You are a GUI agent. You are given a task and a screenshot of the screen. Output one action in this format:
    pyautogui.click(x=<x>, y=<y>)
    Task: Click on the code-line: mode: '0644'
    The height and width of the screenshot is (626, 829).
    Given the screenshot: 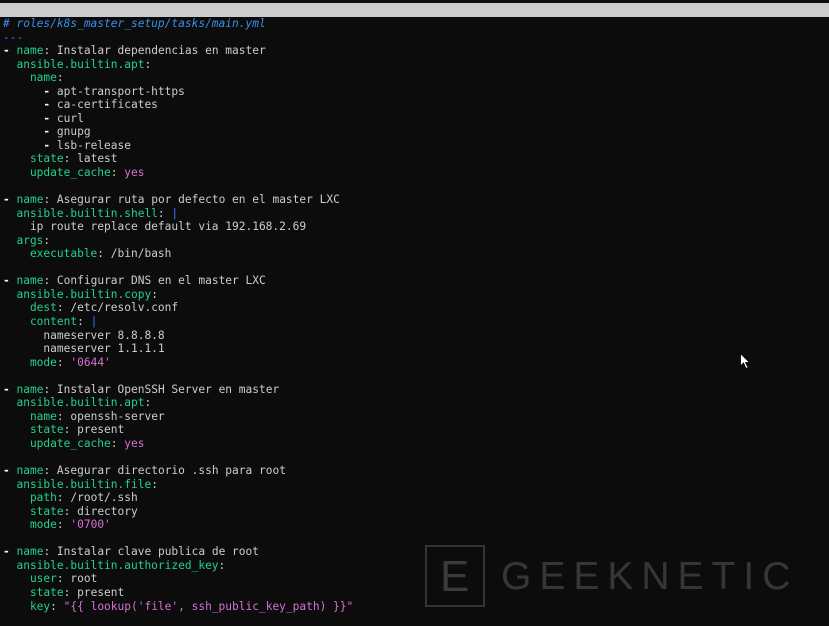 What is the action you would take?
    pyautogui.click(x=416, y=363)
    